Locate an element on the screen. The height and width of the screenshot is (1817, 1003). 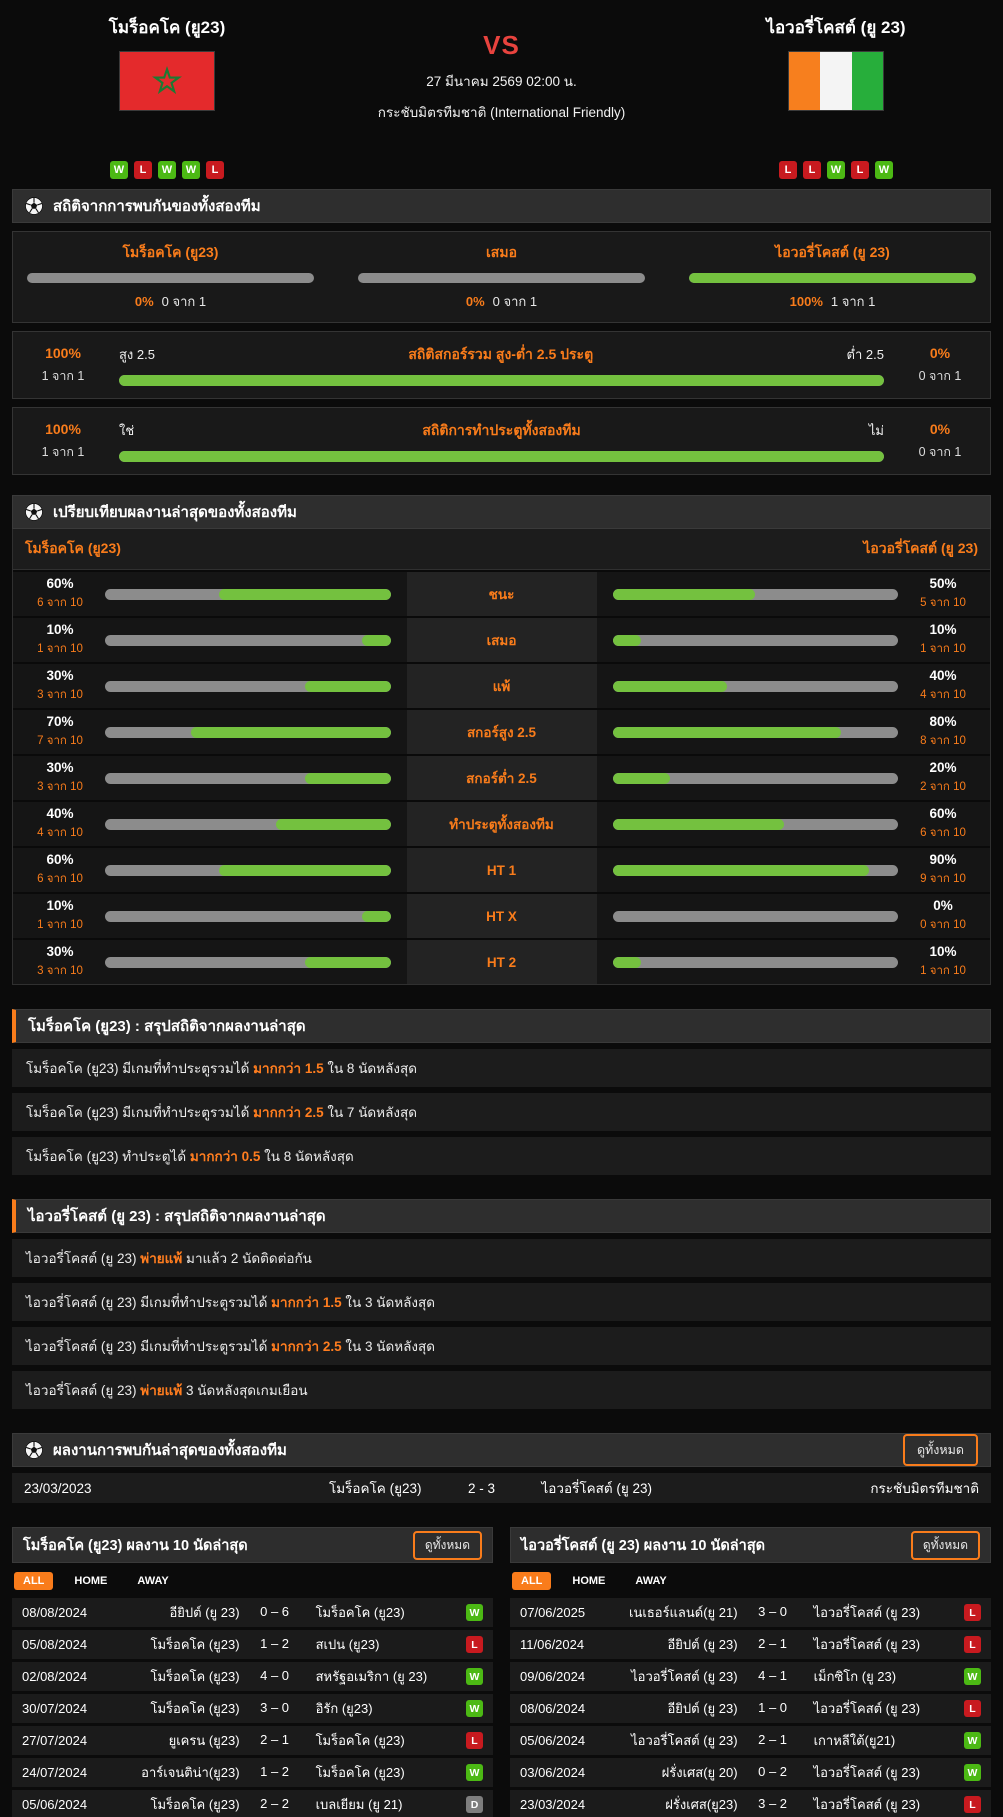
stat-label: HT 1 is located at coordinates (501, 870).